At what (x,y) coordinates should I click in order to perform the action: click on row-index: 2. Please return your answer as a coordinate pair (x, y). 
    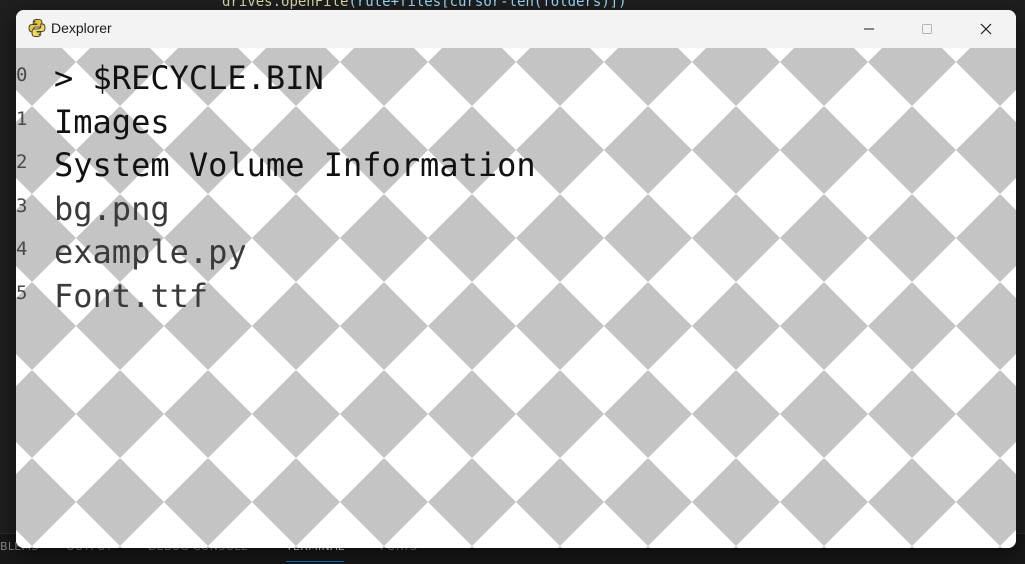
    Looking at the image, I should click on (22, 162).